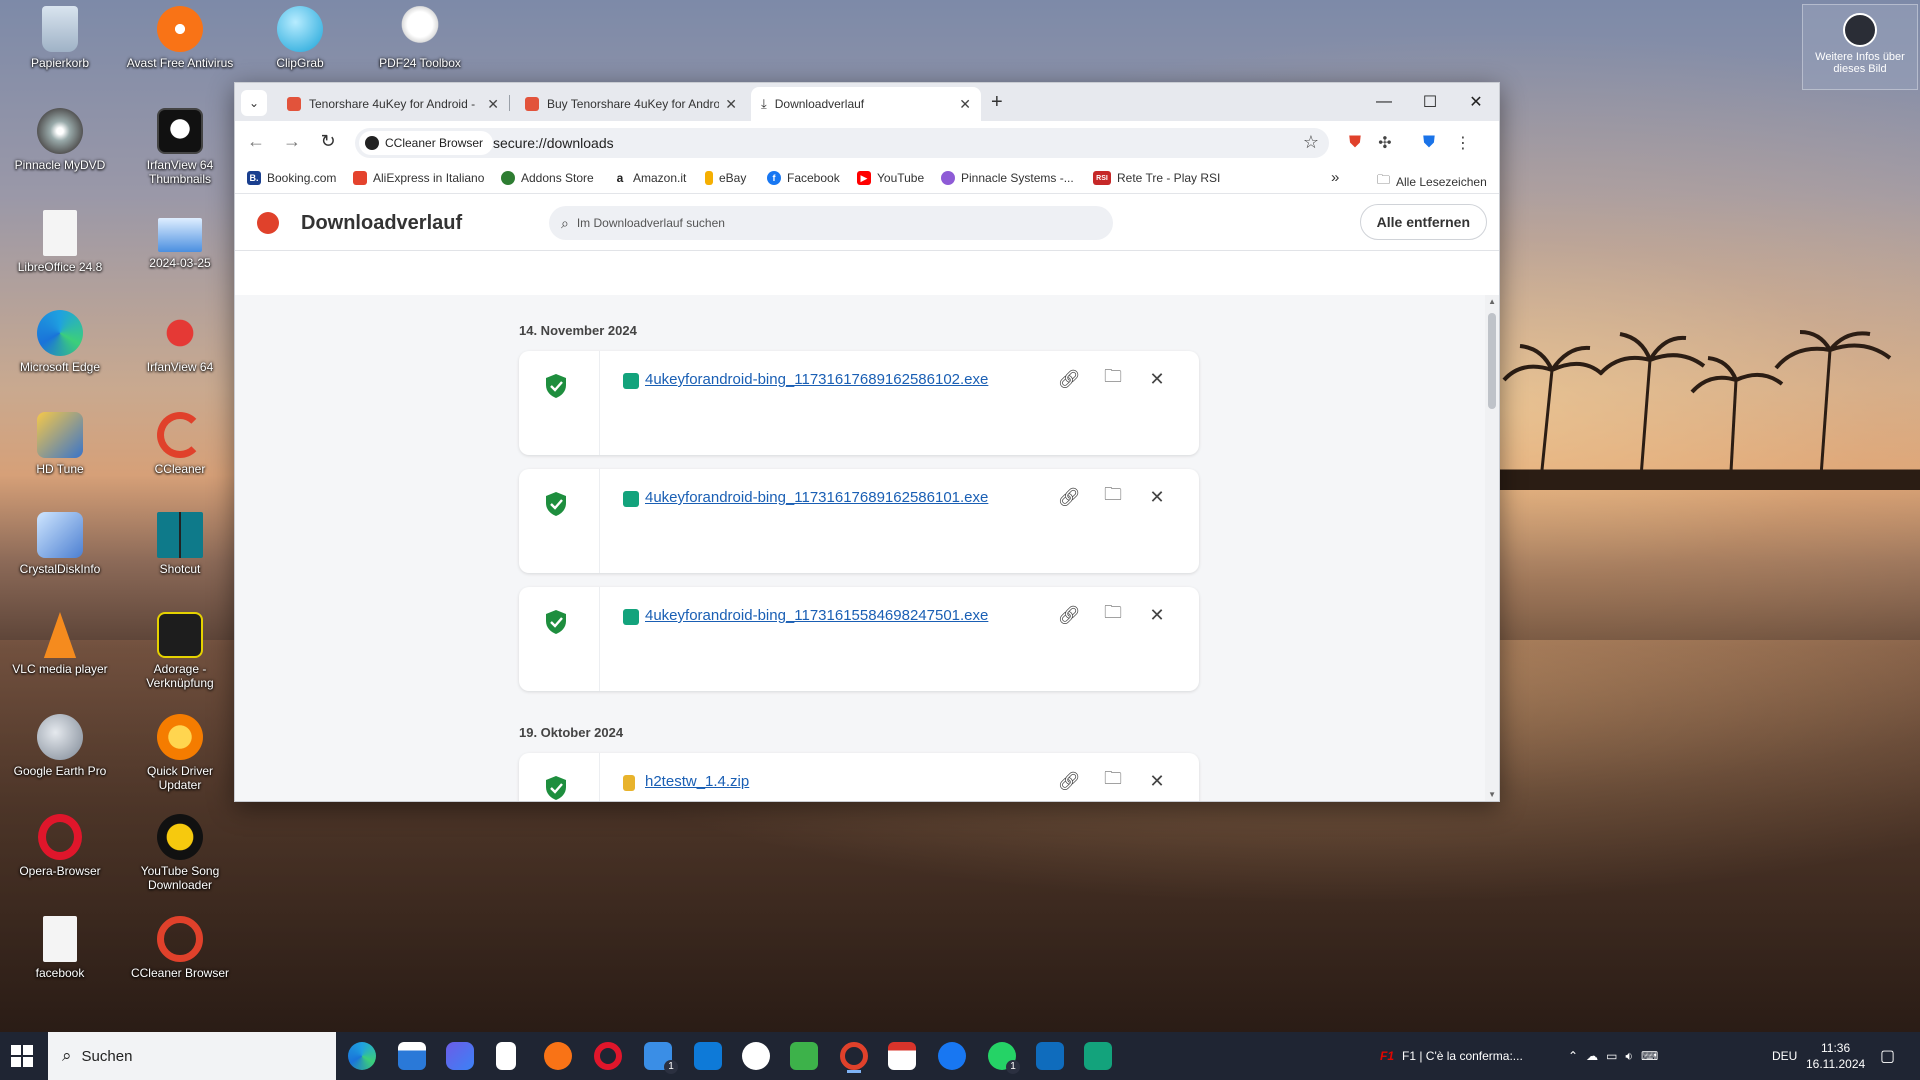 This screenshot has height=1080, width=1920. What do you see at coordinates (180, 444) in the screenshot?
I see `desktop-icon-ccleaner: CCleaner` at bounding box center [180, 444].